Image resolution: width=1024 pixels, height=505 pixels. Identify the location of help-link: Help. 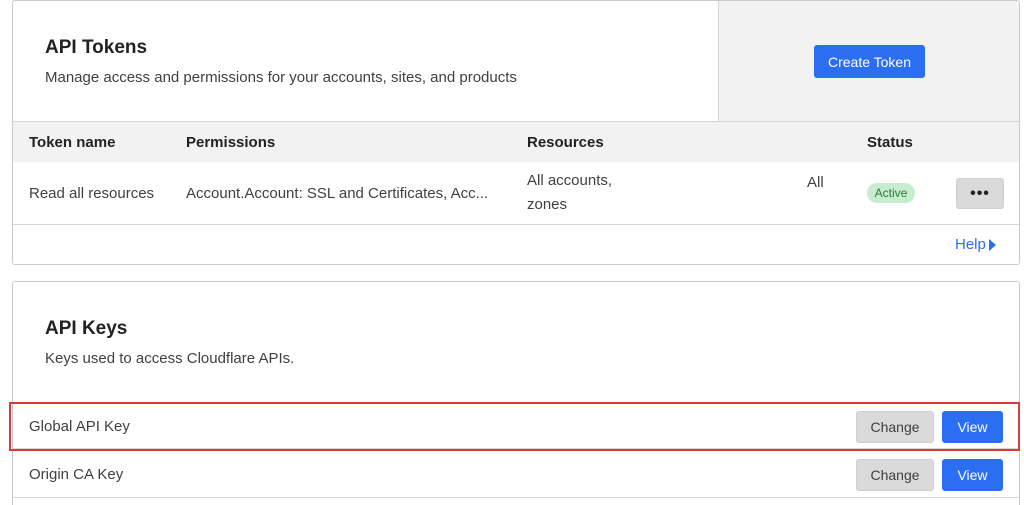
(975, 244).